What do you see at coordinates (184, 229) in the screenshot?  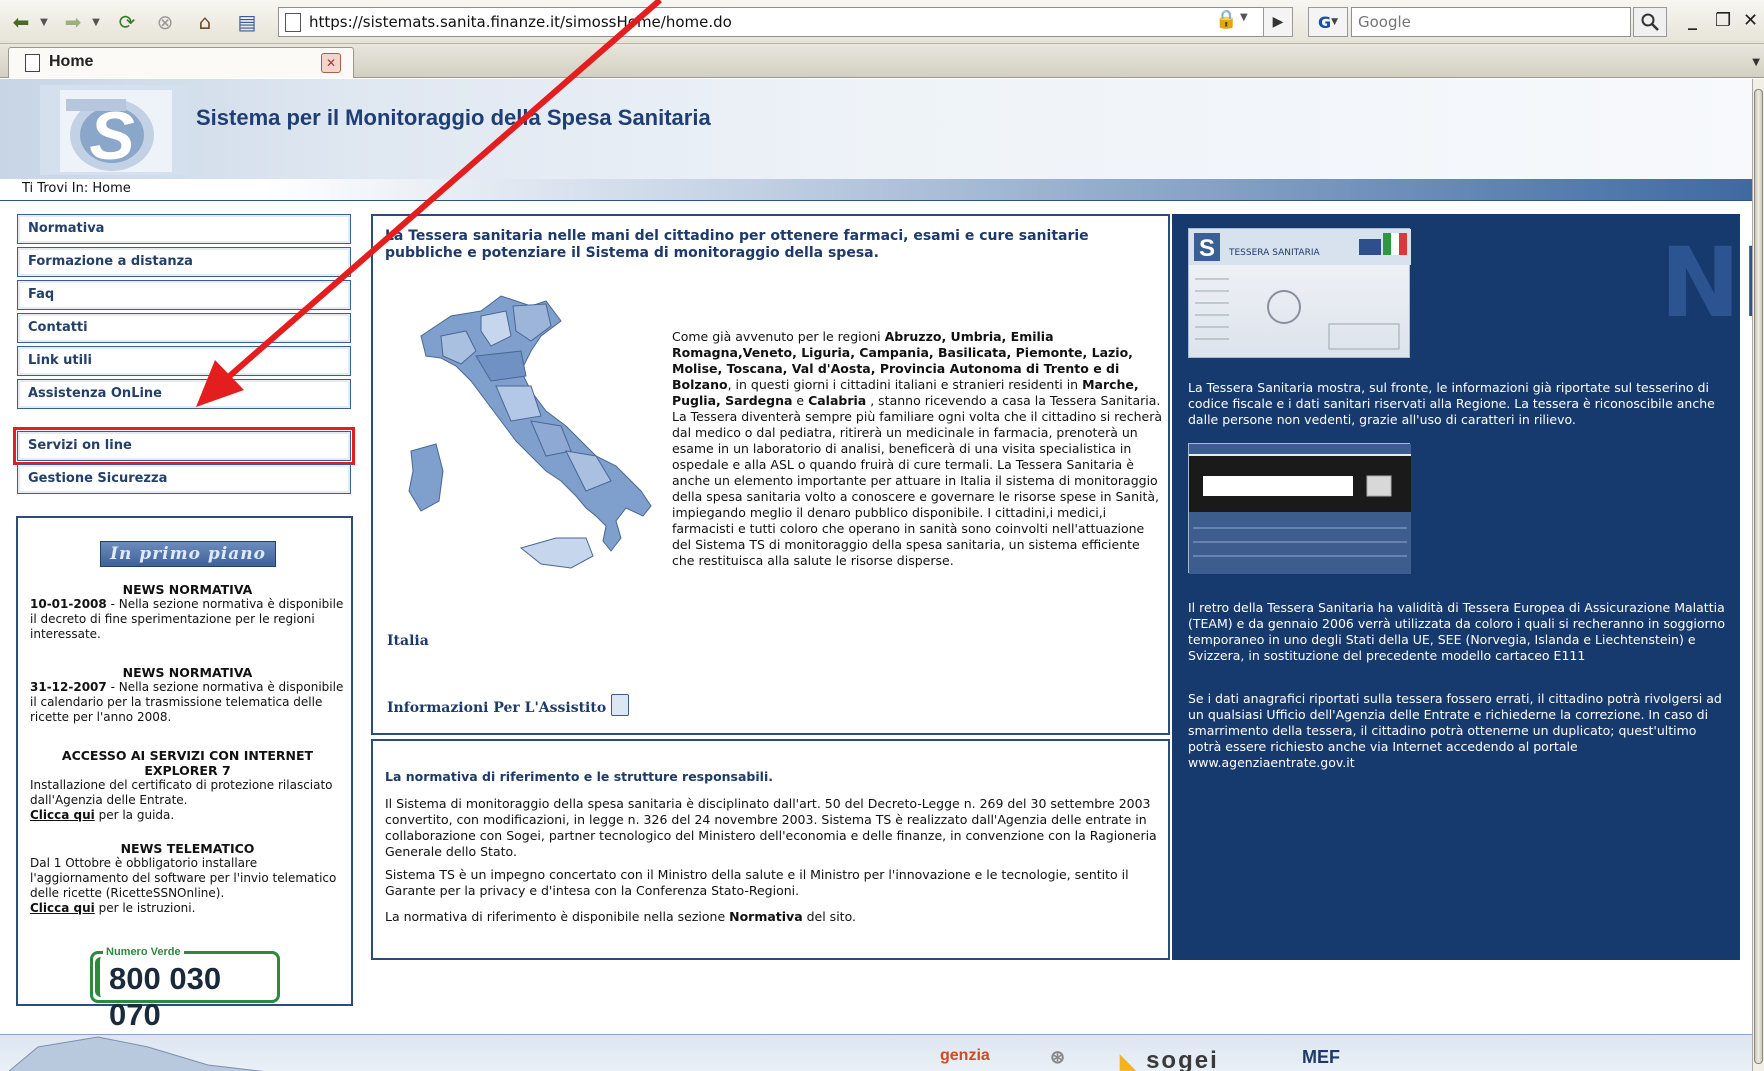 I see `menu-item-normativa: Normativa` at bounding box center [184, 229].